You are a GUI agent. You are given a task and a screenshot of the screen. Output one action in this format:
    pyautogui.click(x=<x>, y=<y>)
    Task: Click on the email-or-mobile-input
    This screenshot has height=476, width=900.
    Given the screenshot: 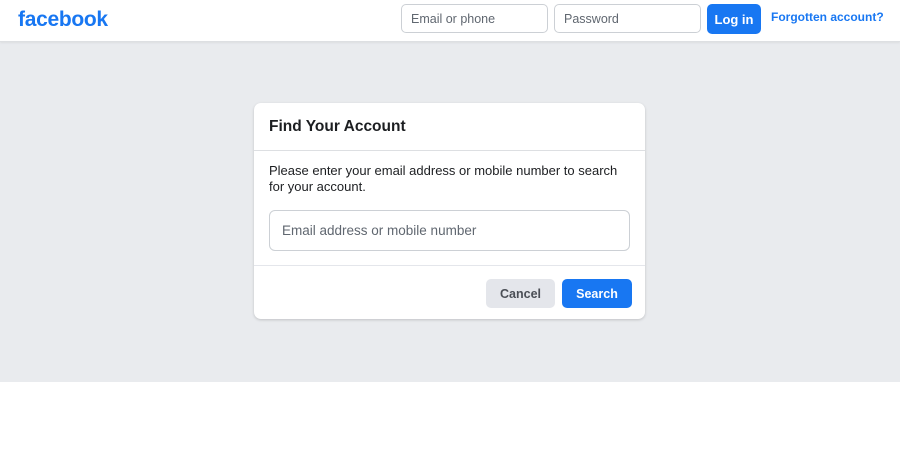 What is the action you would take?
    pyautogui.click(x=449, y=230)
    